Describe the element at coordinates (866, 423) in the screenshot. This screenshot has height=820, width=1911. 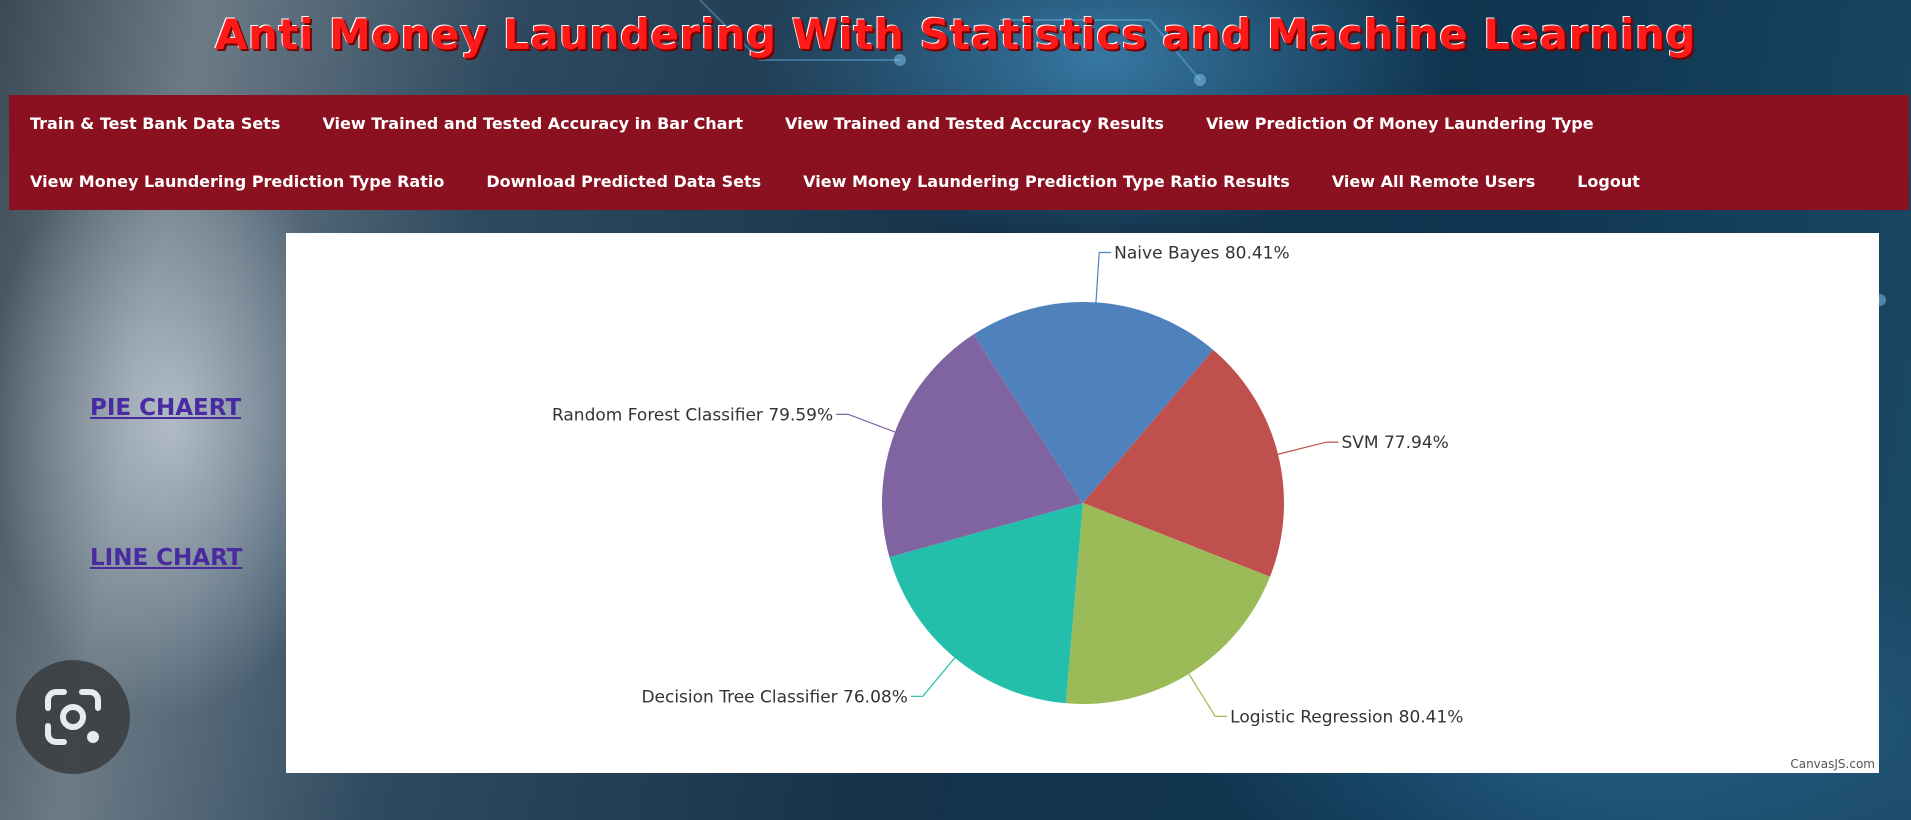
I see `leader-line-random-forest-classifier` at that location.